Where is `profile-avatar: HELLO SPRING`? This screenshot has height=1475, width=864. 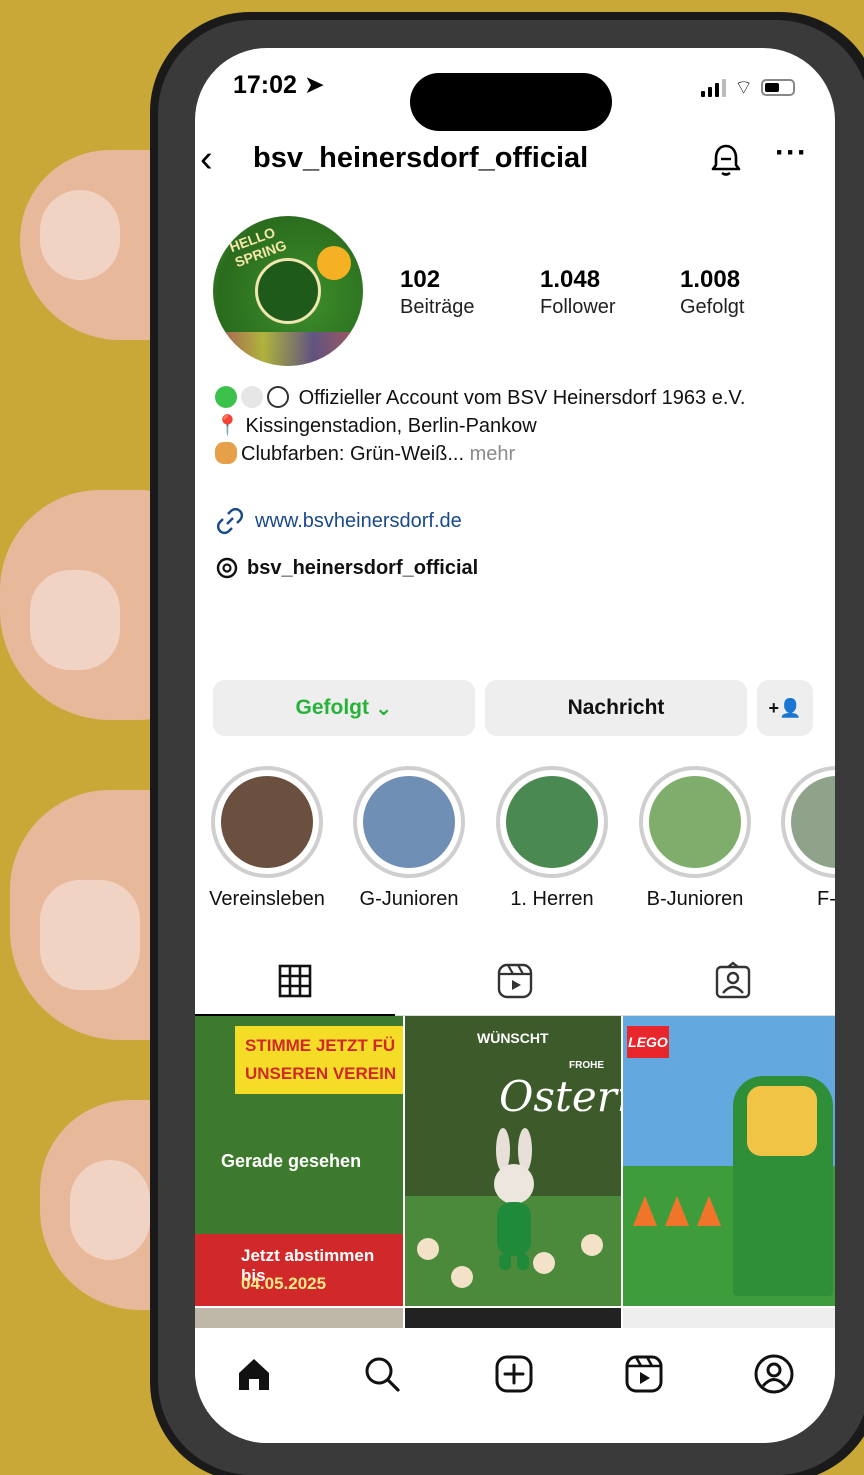
profile-avatar: HELLO SPRING is located at coordinates (288, 291).